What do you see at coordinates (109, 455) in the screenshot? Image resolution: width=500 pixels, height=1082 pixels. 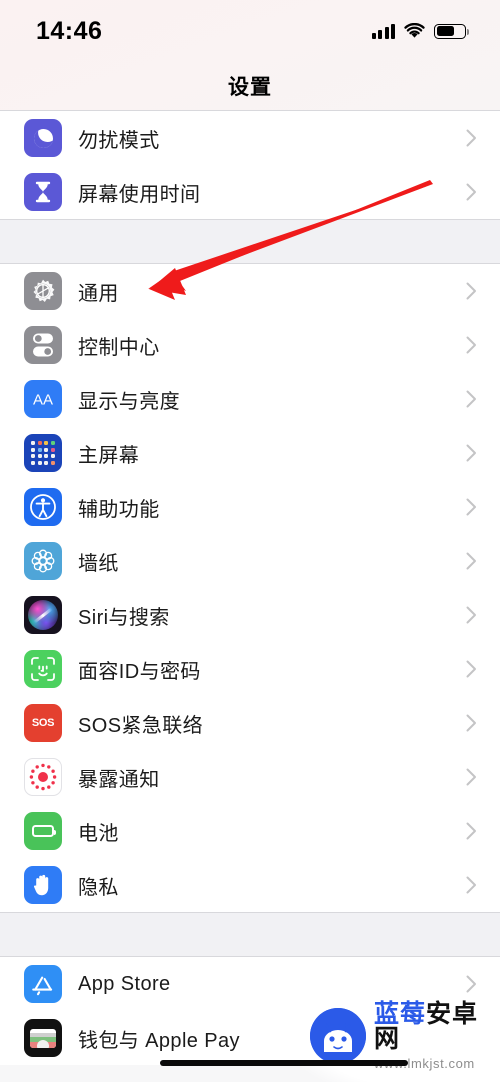 I see `settings-row-label: 主屏幕` at bounding box center [109, 455].